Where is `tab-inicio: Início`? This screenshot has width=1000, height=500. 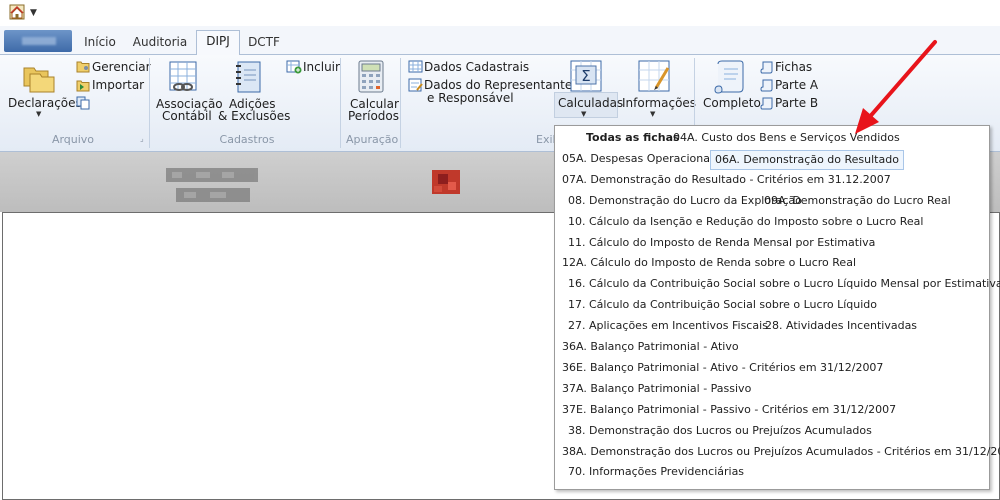 tab-inicio: Início is located at coordinates (100, 43).